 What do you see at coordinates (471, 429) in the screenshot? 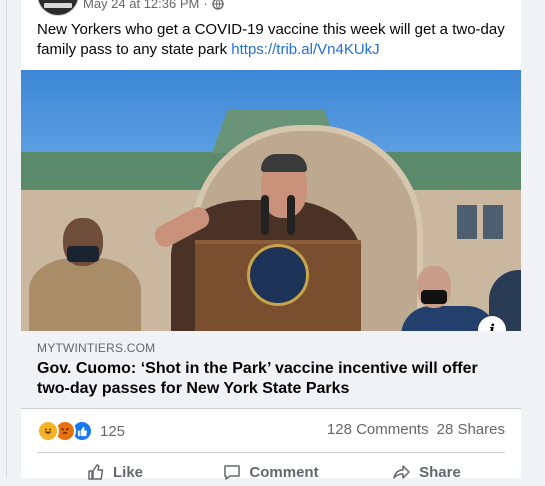
I see `share-count: 28 Shares` at bounding box center [471, 429].